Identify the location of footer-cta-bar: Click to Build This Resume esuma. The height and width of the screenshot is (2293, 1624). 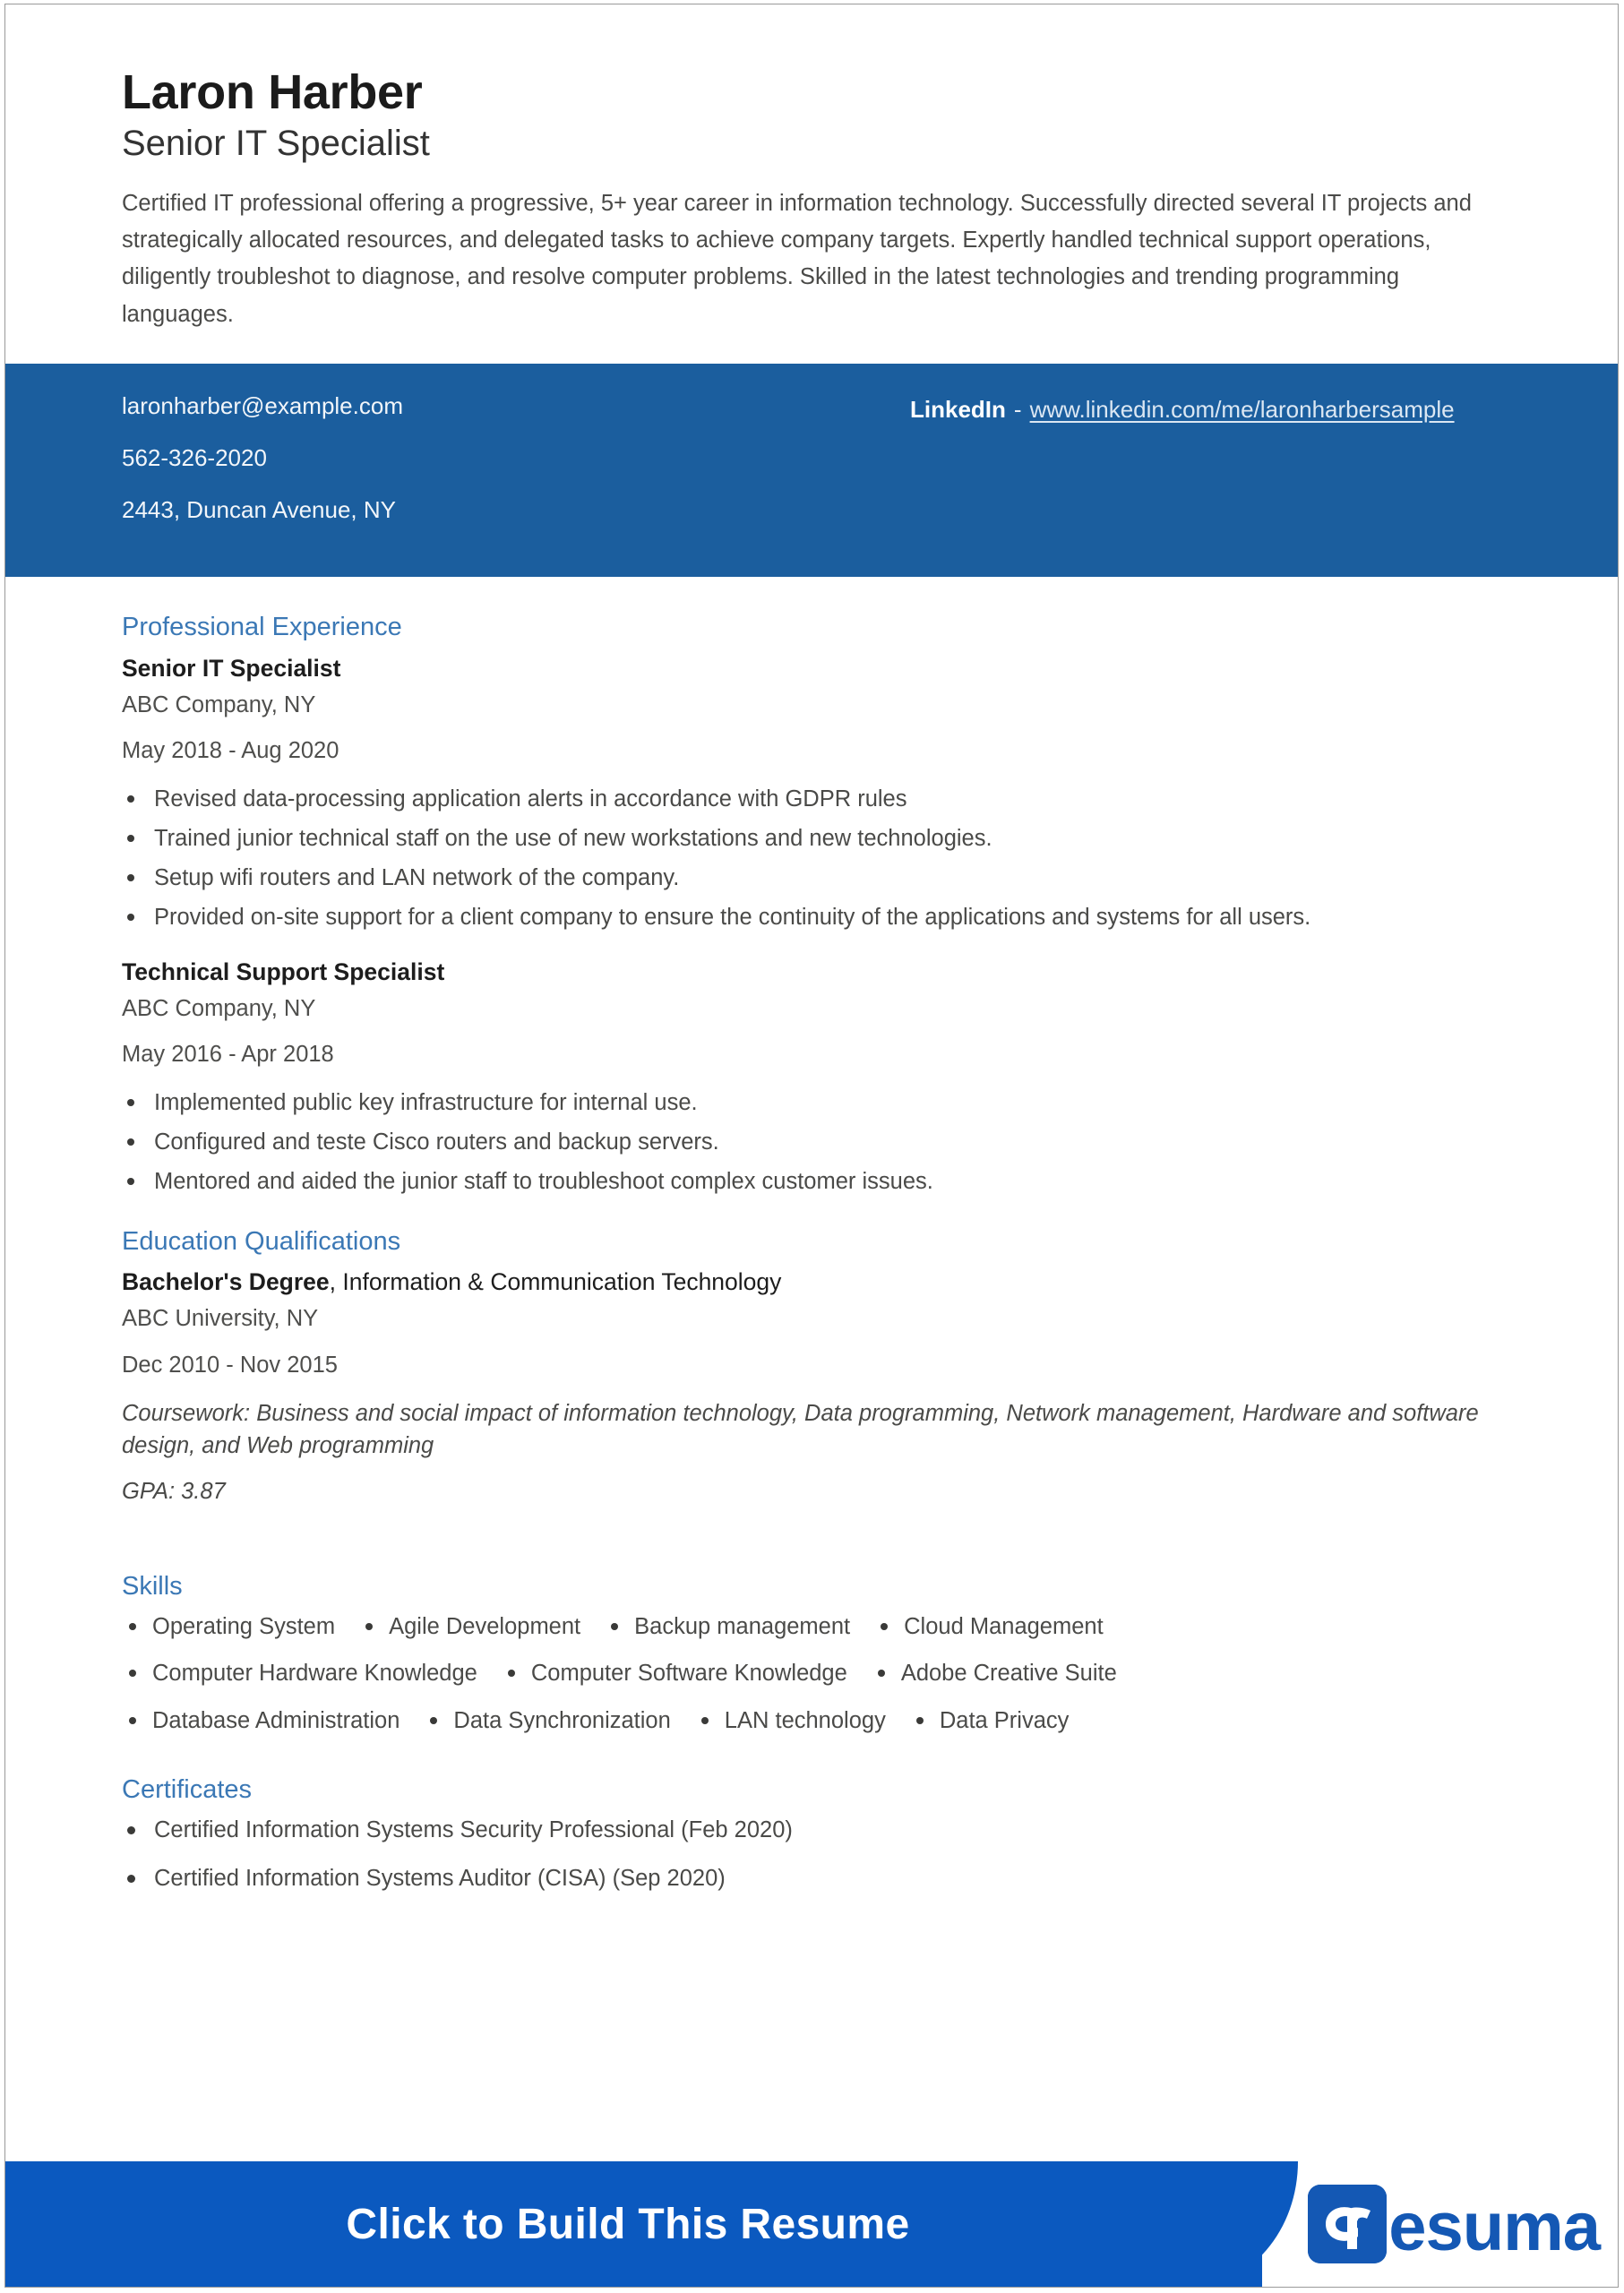
(812, 2224).